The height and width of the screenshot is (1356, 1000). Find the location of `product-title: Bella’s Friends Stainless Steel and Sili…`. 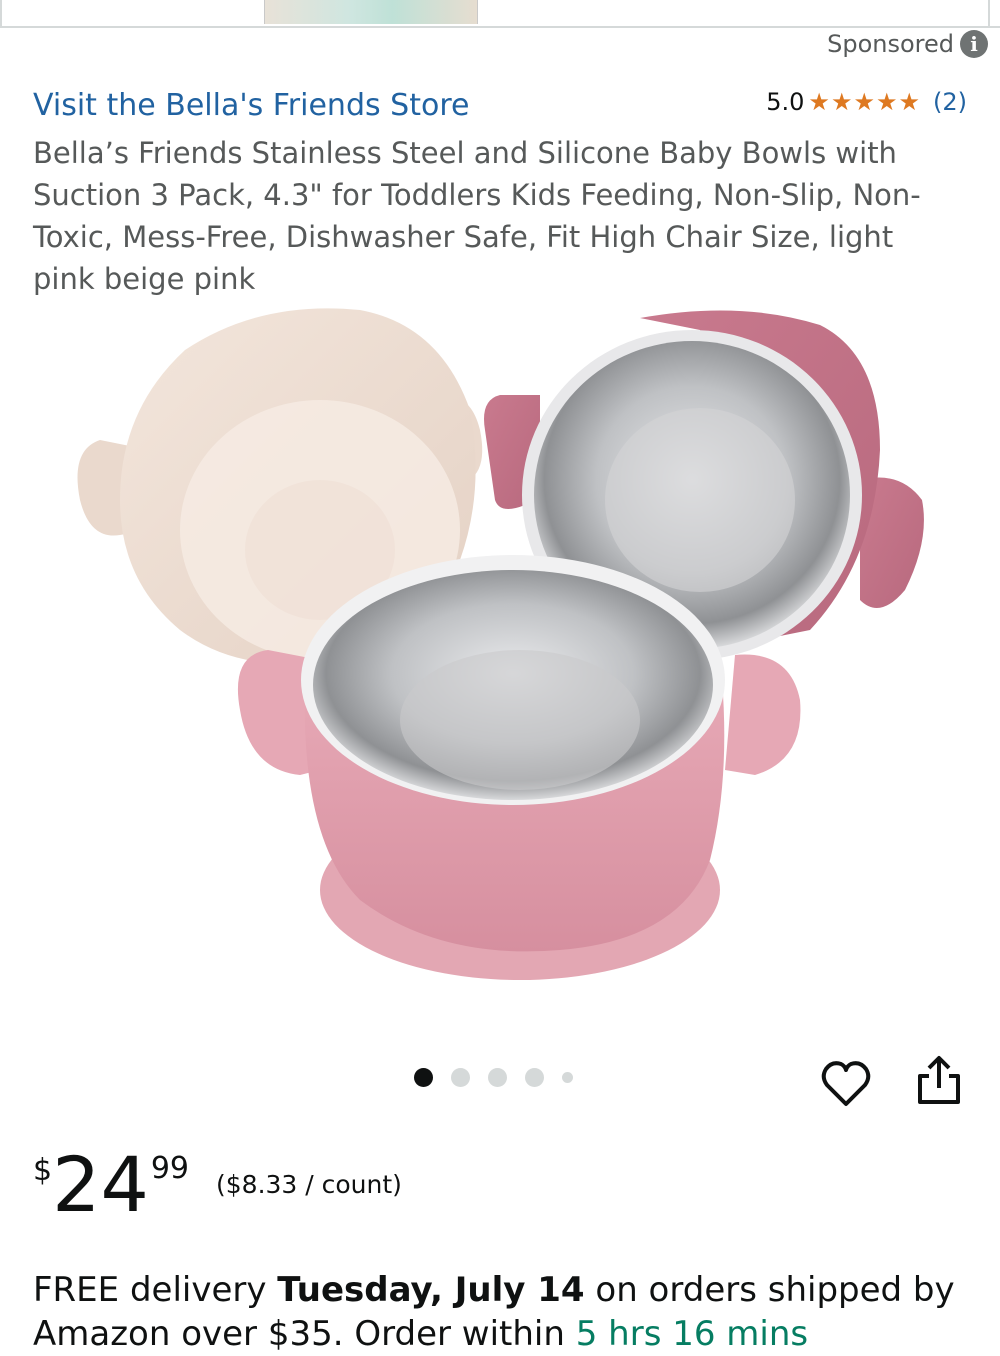

product-title: Bella’s Friends Stainless Steel and Sili… is located at coordinates (477, 216).